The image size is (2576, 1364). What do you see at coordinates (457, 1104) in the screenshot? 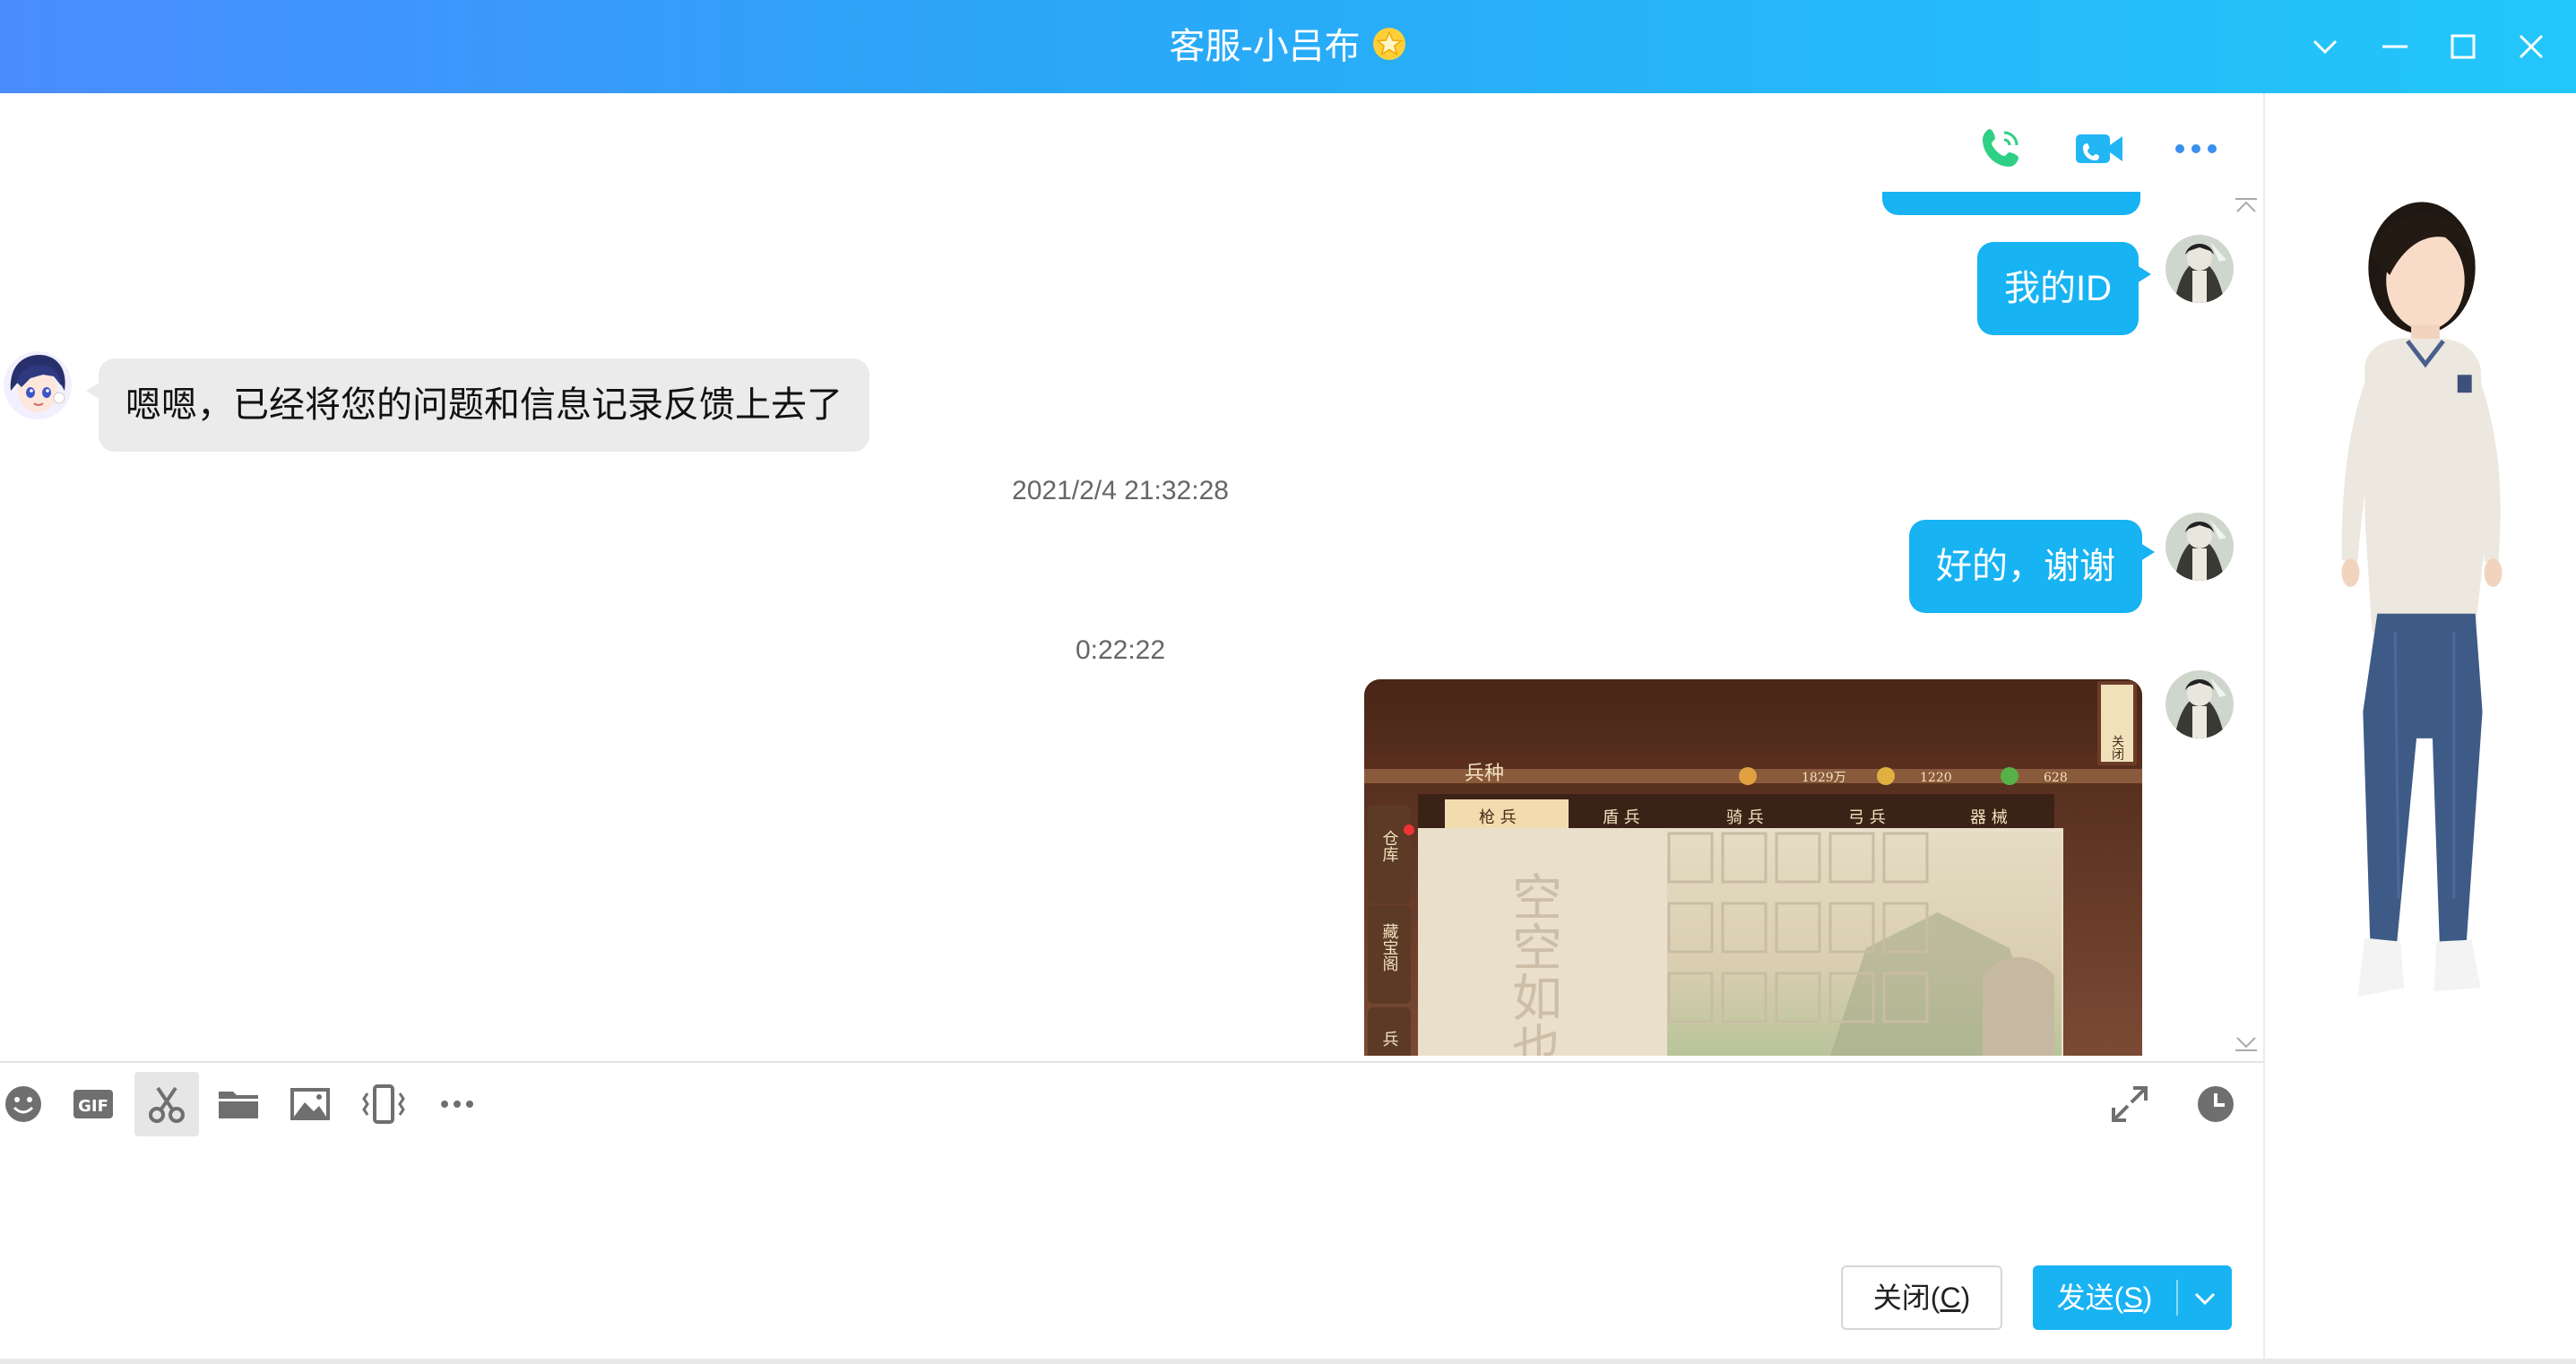
I see `more-tools-icon` at bounding box center [457, 1104].